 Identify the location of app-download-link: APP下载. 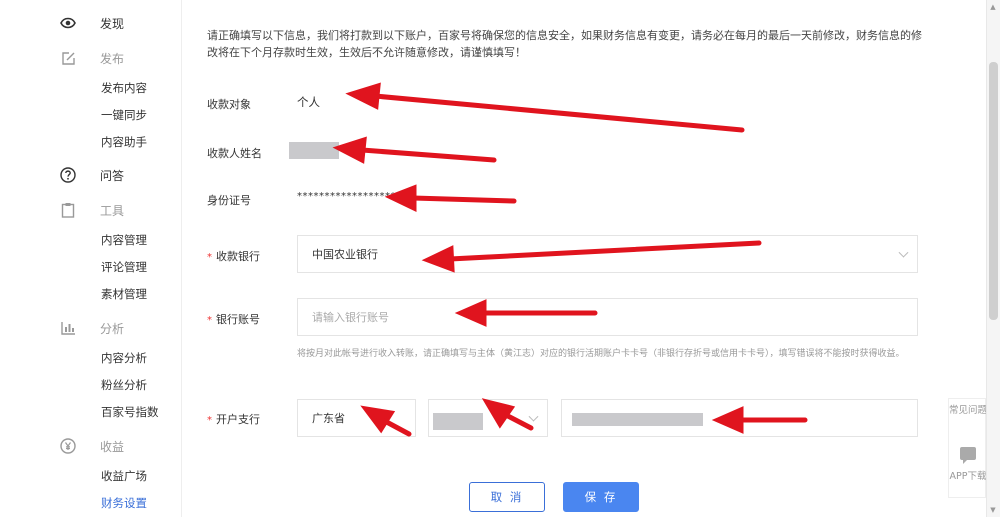
(968, 477).